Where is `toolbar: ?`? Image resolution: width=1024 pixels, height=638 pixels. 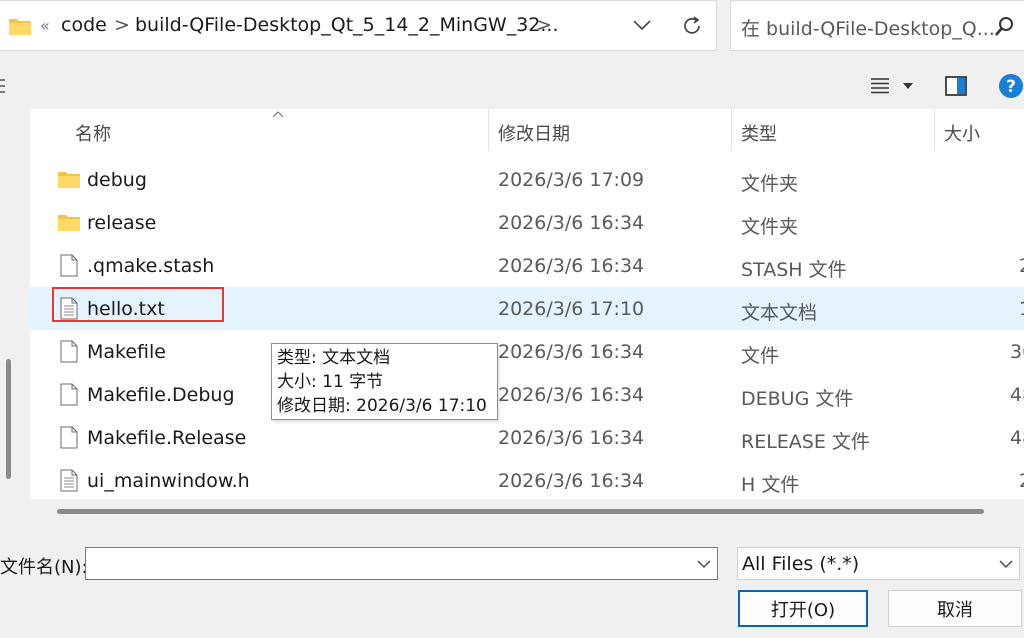
toolbar: ? is located at coordinates (512, 86).